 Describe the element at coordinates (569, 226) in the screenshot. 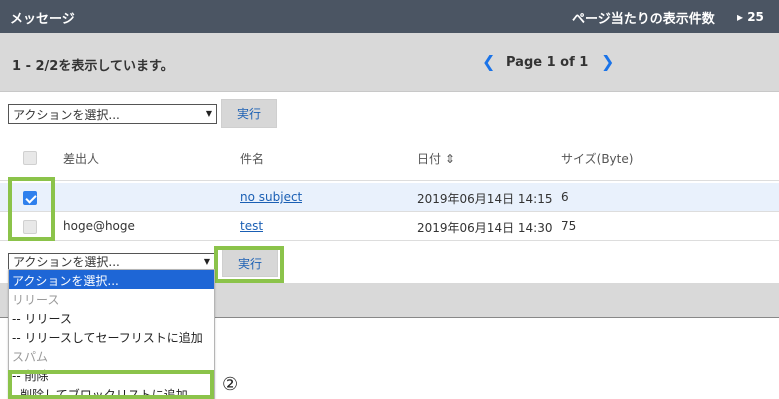

I see `row-size: 75` at that location.